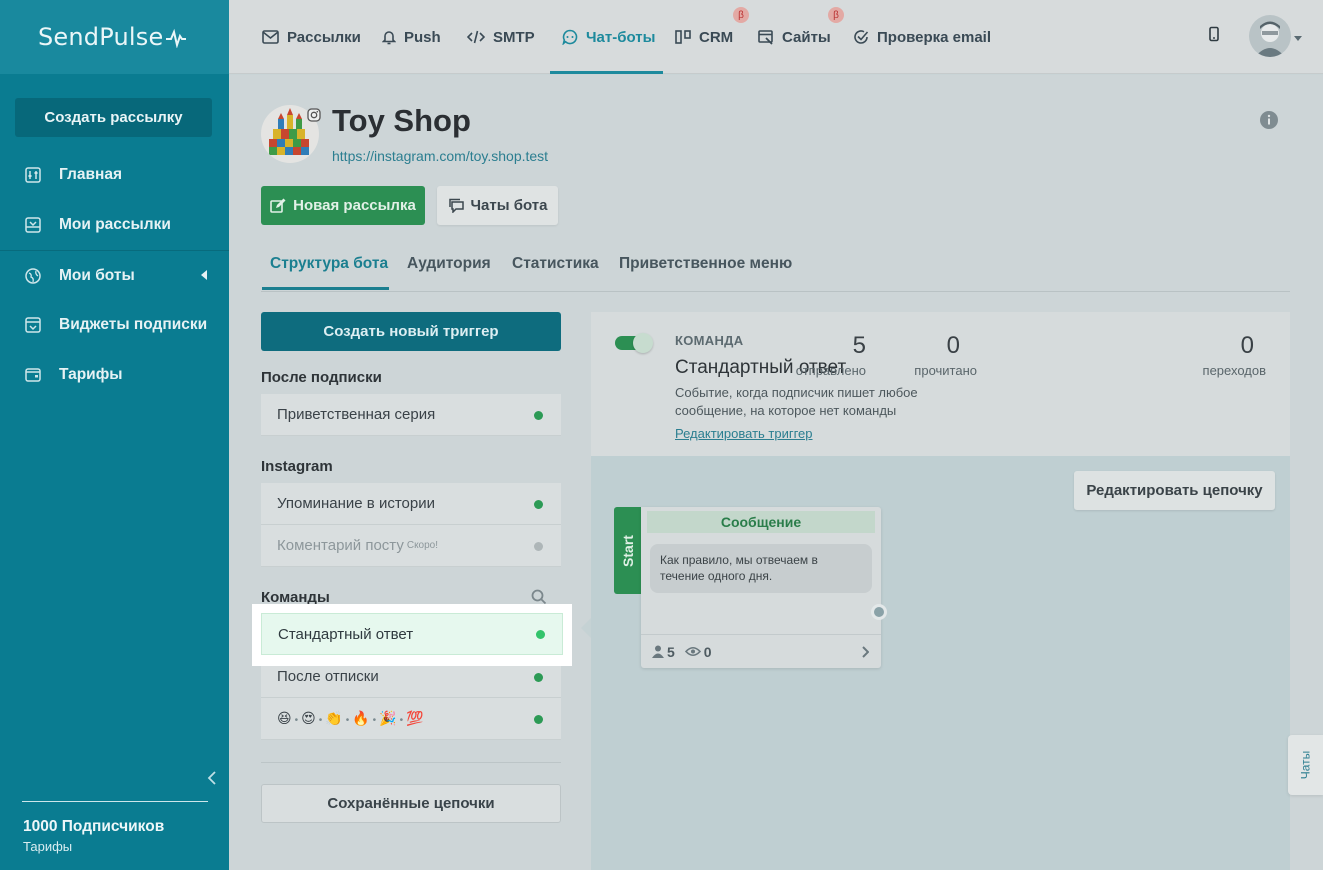 This screenshot has height=870, width=1323. Describe the element at coordinates (704, 37) in the screenshot. I see `topnav-crm: CRM` at that location.